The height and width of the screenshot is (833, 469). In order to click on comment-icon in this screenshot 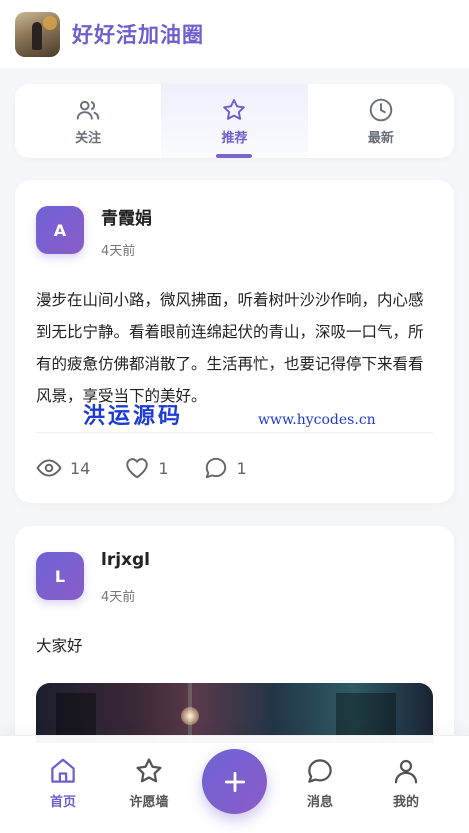, I will do `click(215, 468)`.